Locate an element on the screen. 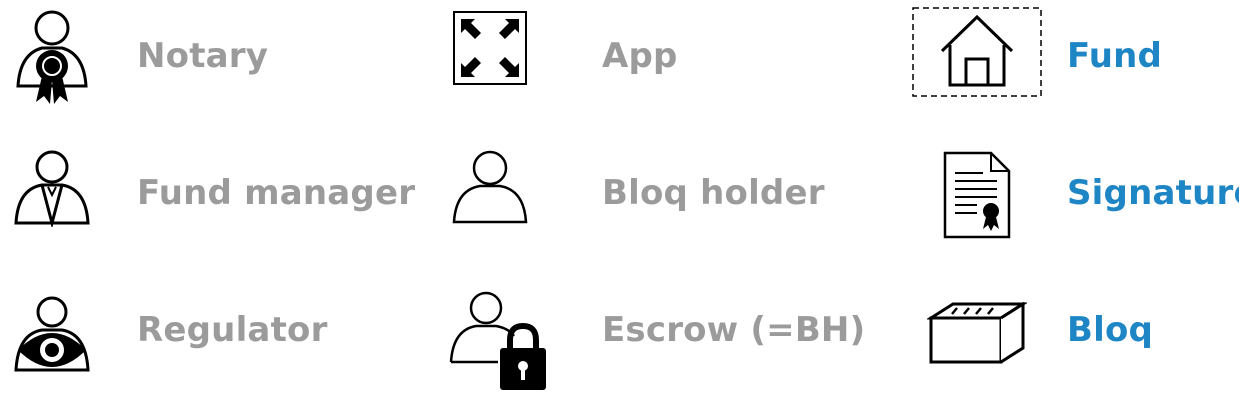  notary-icon is located at coordinates (52, 56).